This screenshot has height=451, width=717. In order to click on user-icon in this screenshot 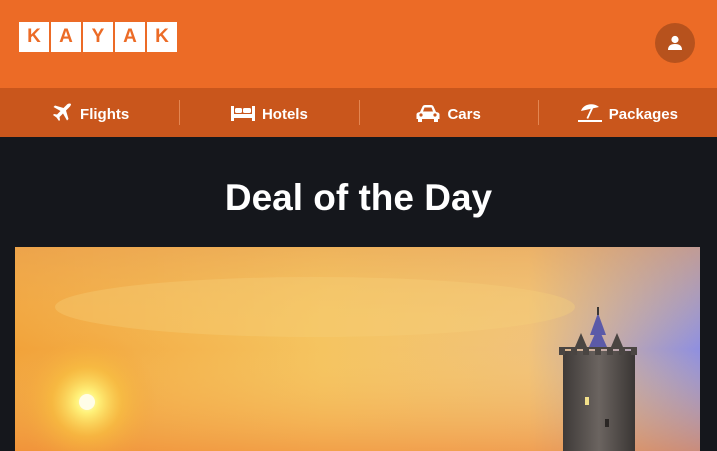, I will do `click(675, 42)`.